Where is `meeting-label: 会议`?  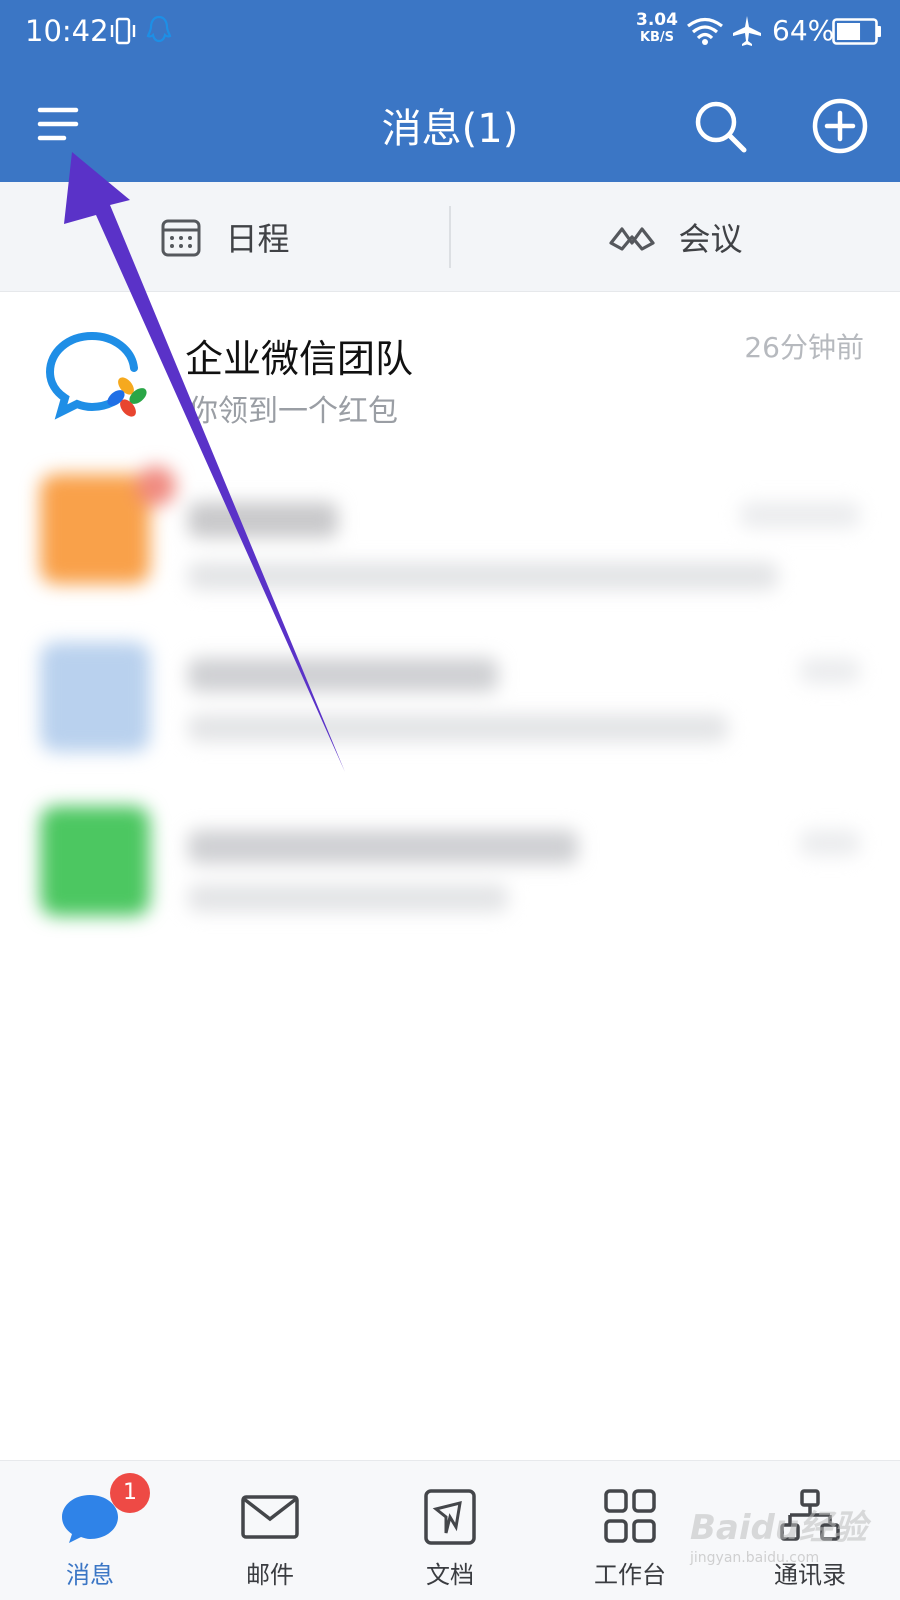 meeting-label: 会议 is located at coordinates (710, 239).